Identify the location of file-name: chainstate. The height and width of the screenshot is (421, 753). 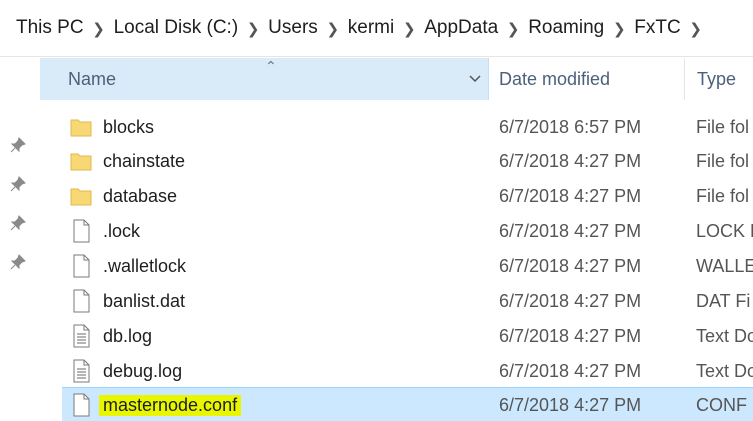
(144, 161).